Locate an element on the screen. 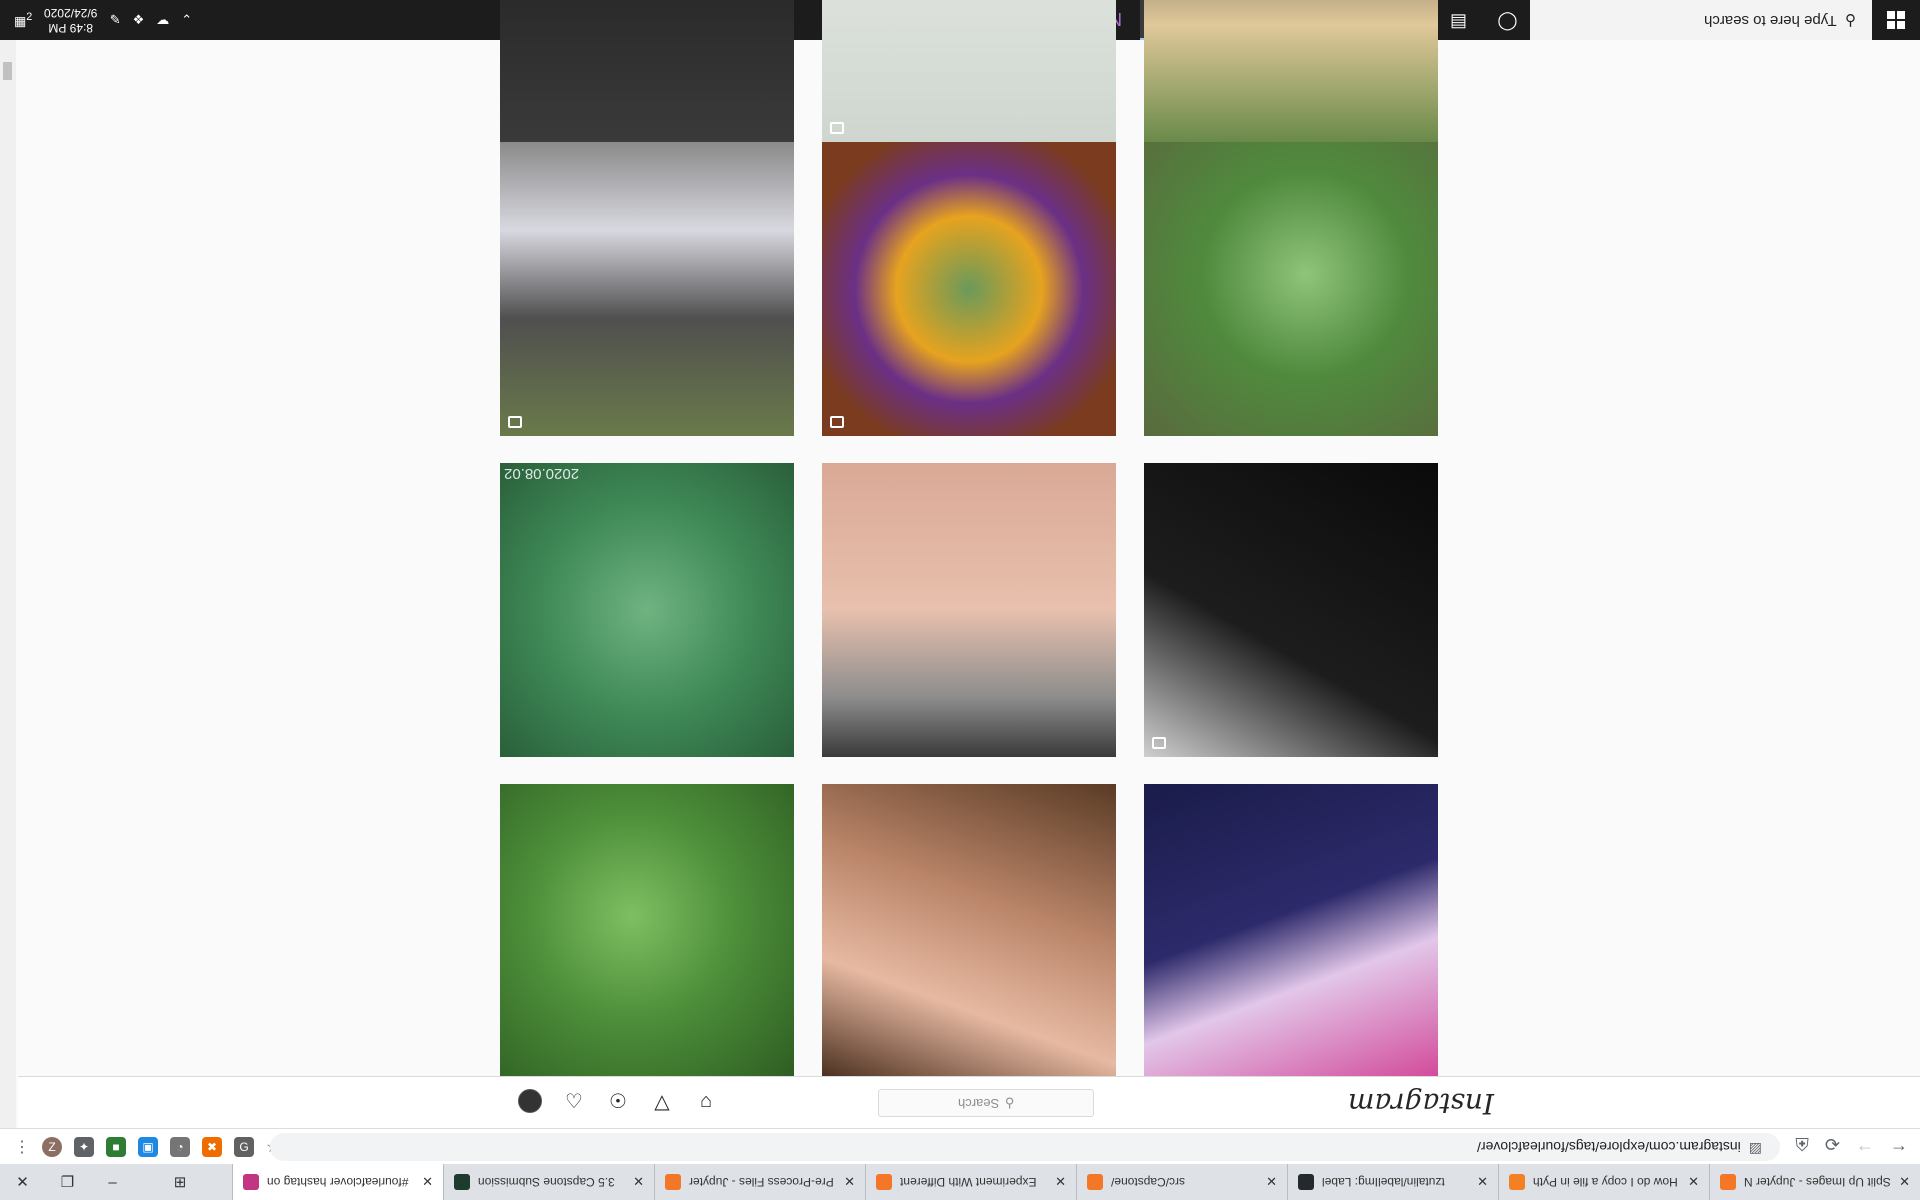  taskbar-search-box: Type here to search ⚲ is located at coordinates (1701, 20).